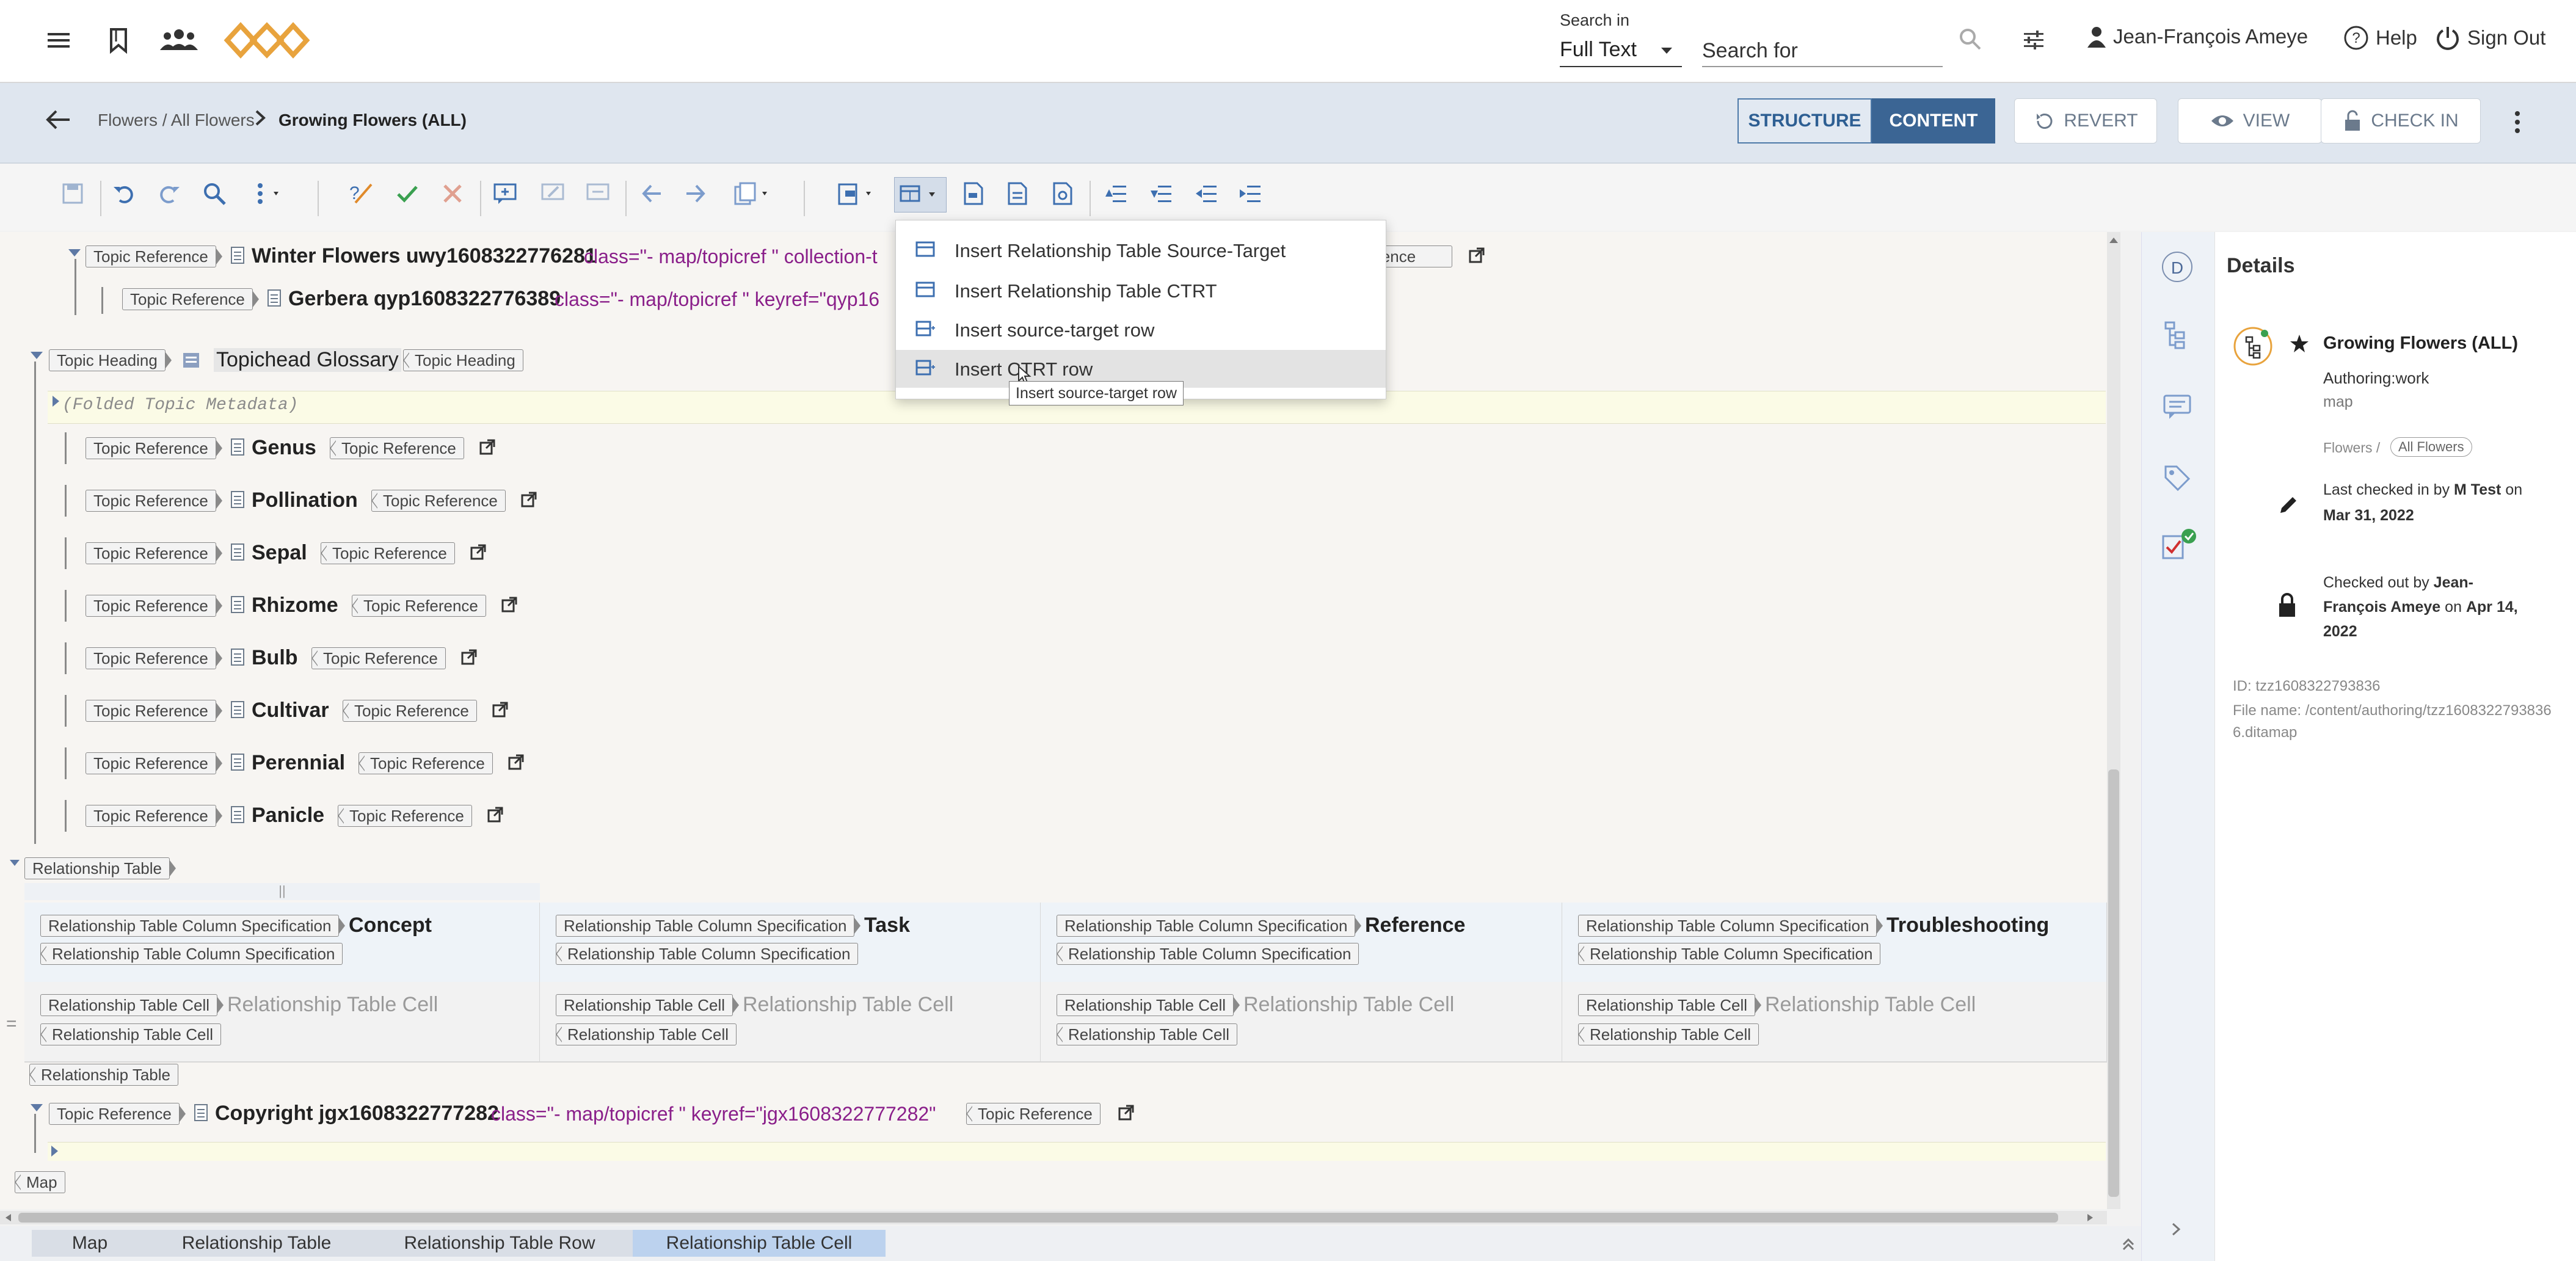 Image resolution: width=2576 pixels, height=1261 pixels. What do you see at coordinates (2178, 546) in the screenshot?
I see `tasks-icon` at bounding box center [2178, 546].